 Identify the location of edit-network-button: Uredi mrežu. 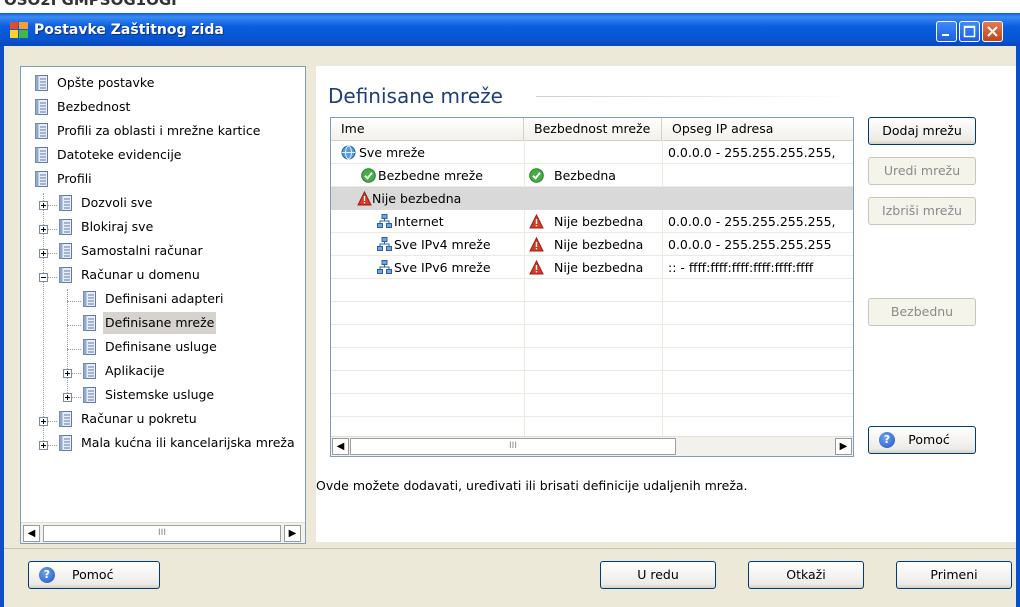
(922, 171).